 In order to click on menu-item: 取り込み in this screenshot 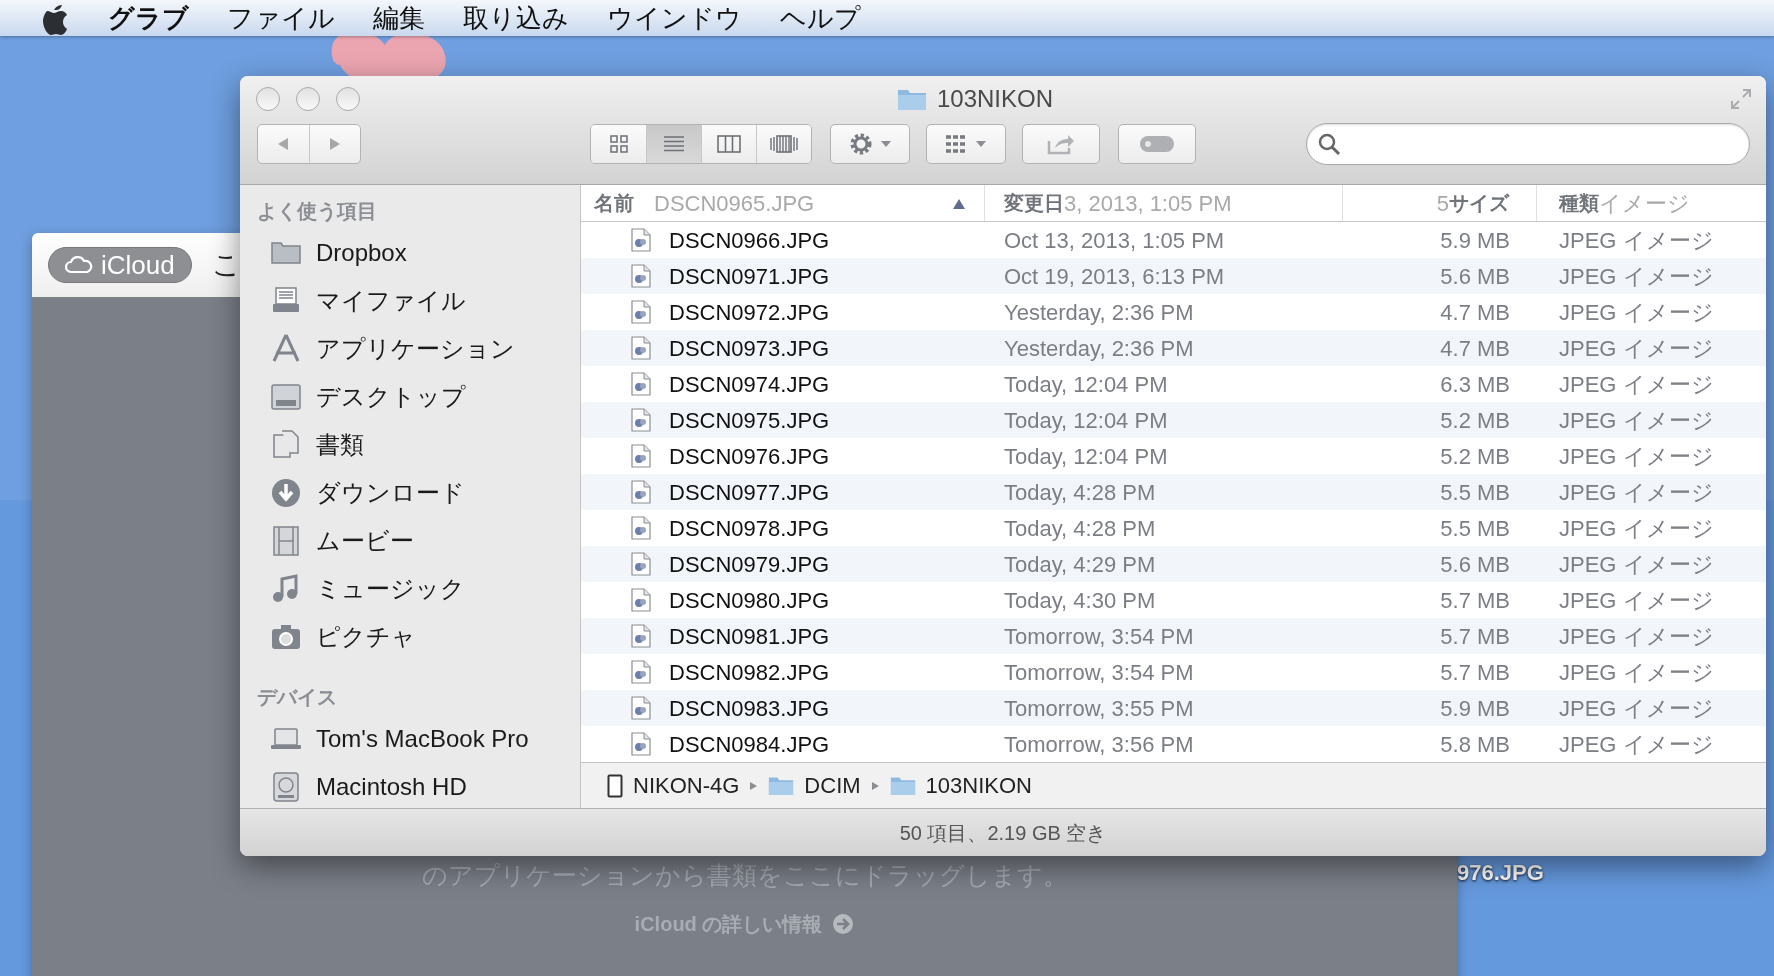, I will do `click(516, 19)`.